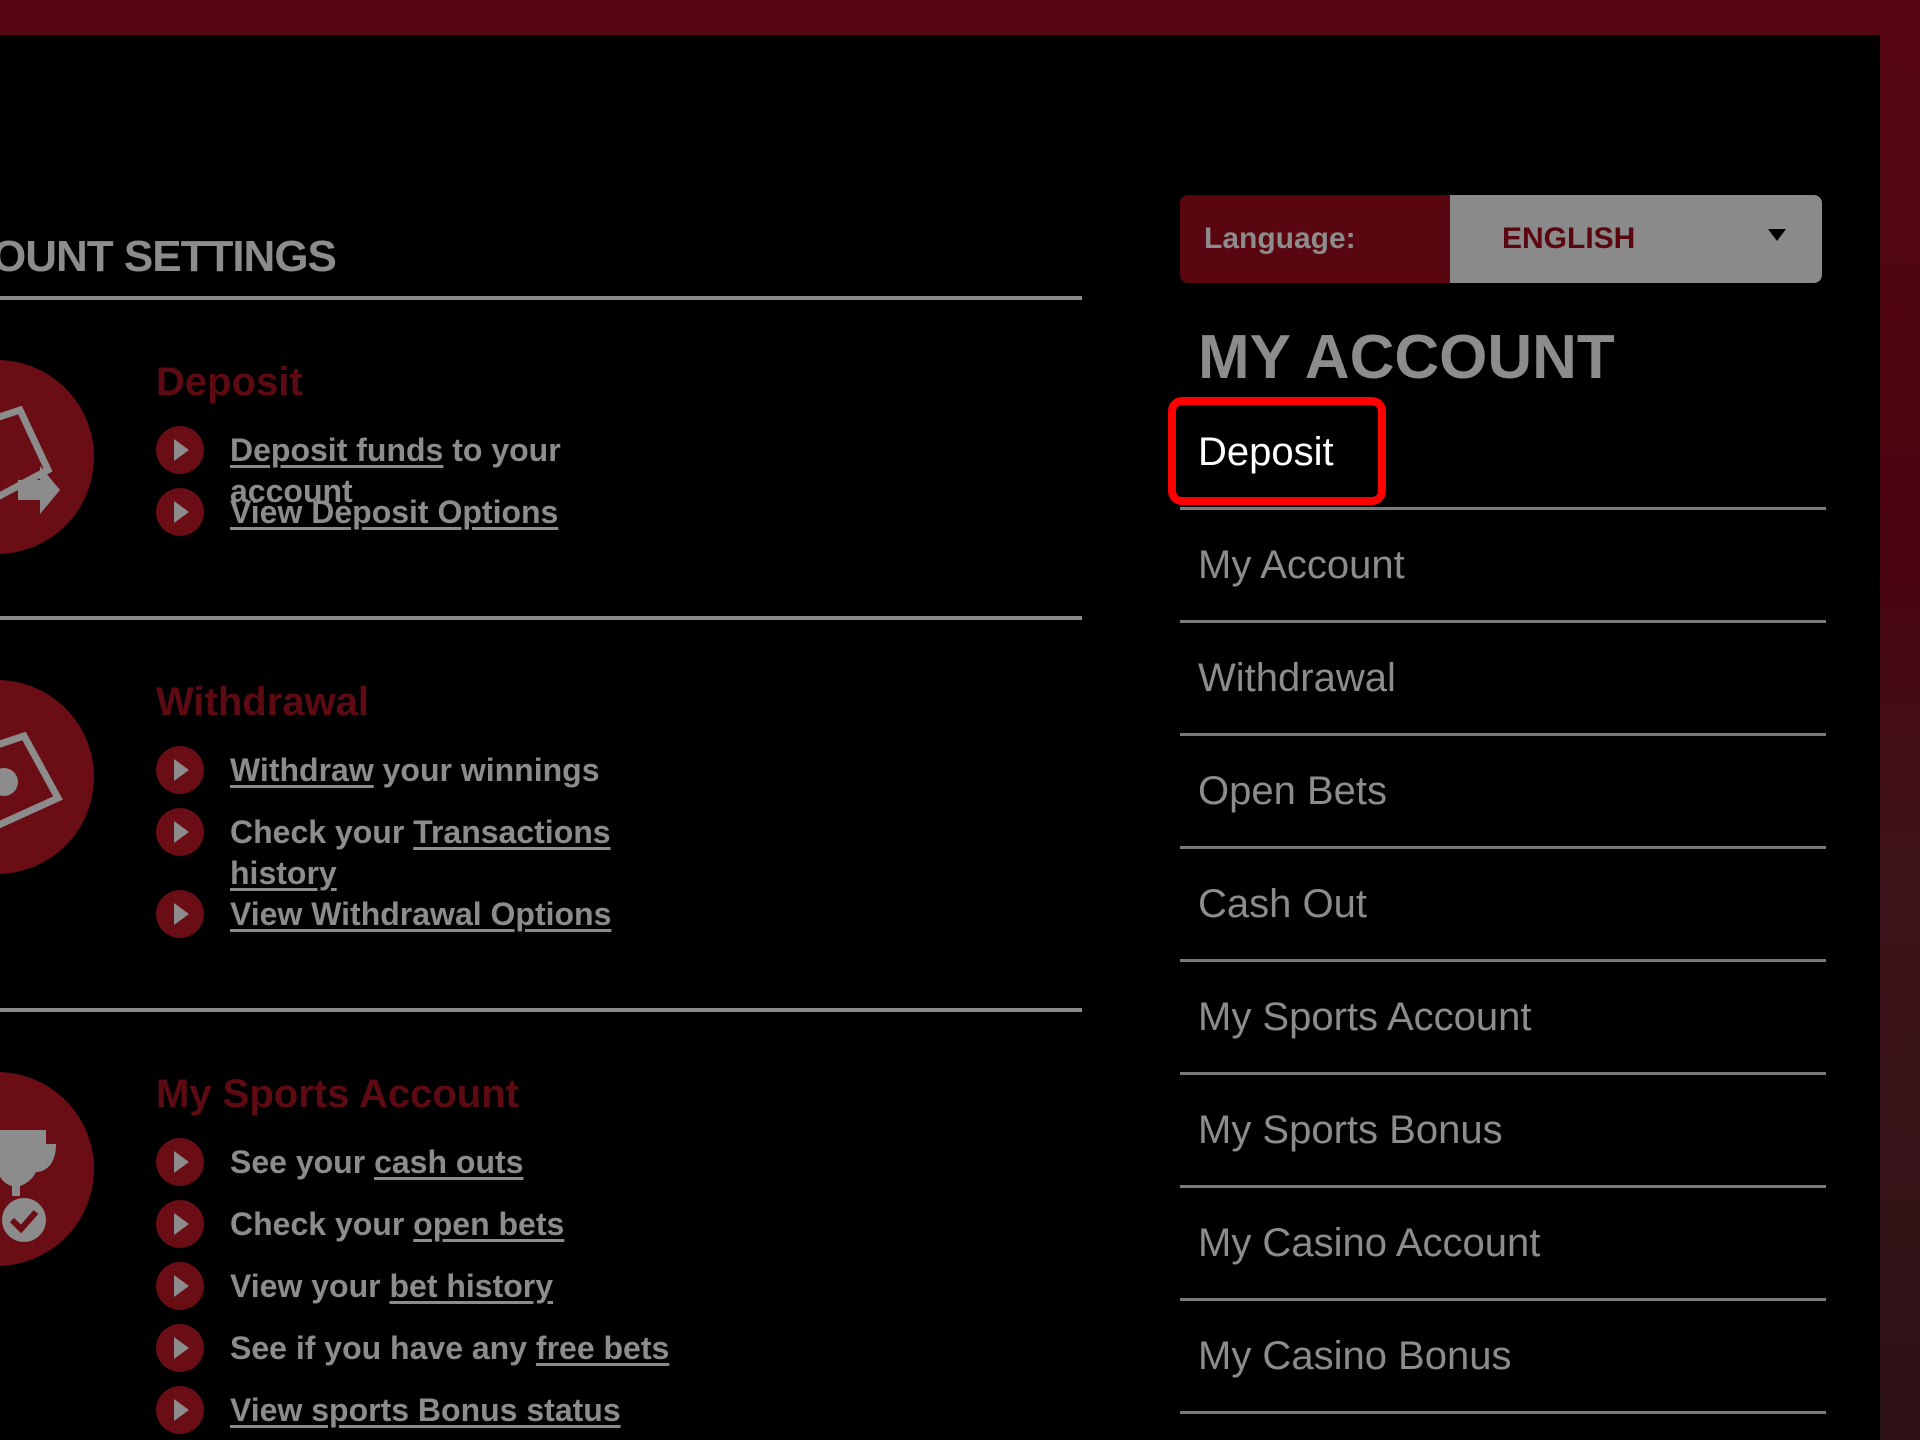  What do you see at coordinates (394, 512) in the screenshot?
I see `view-deposit-options-link: View Deposit Options` at bounding box center [394, 512].